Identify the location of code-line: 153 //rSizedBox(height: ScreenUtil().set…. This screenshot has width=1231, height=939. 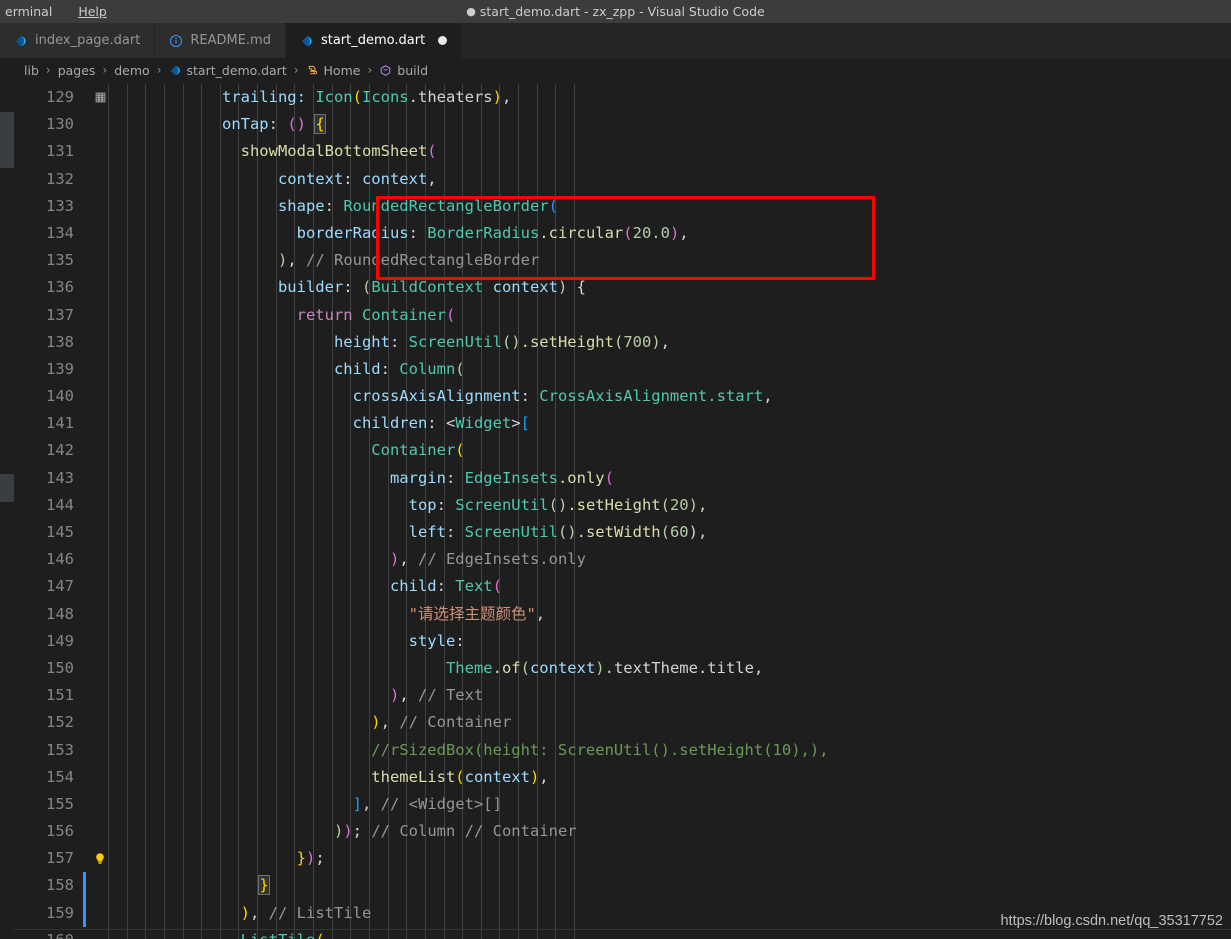
(622, 750).